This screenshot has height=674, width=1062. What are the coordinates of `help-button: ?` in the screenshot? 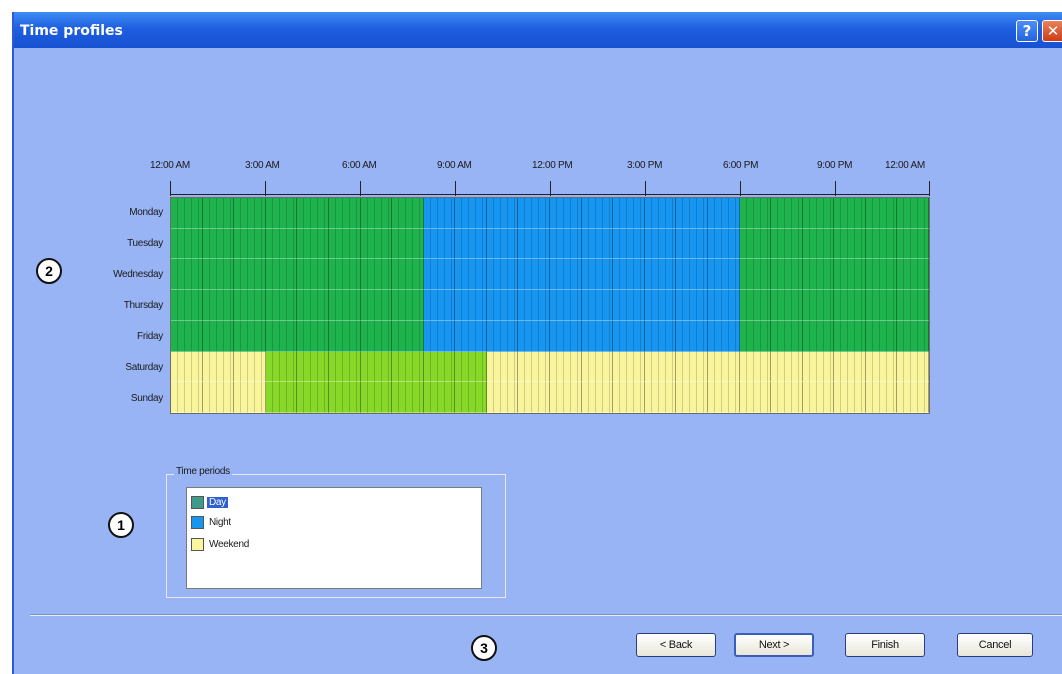 It's located at (1027, 31).